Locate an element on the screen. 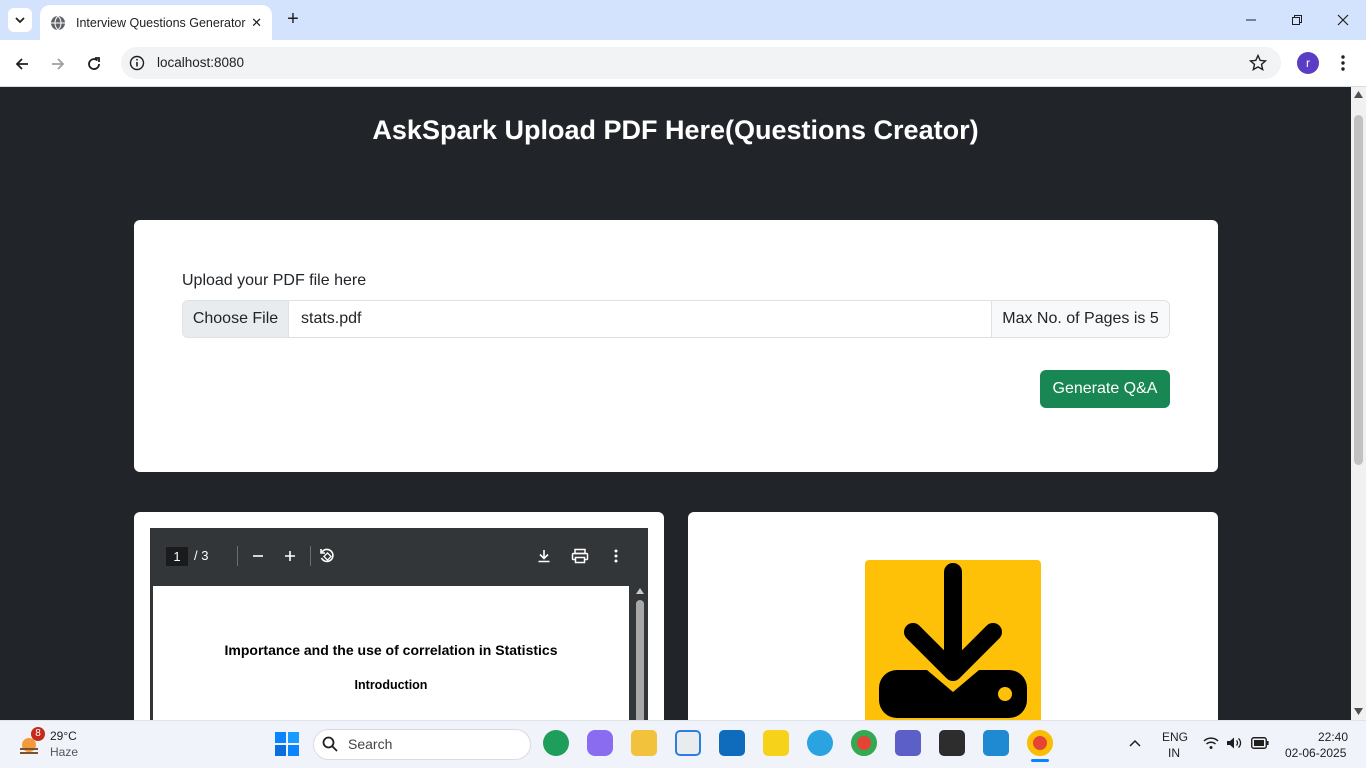 Image resolution: width=1366 pixels, height=768 pixels. pdf-print-button is located at coordinates (580, 556).